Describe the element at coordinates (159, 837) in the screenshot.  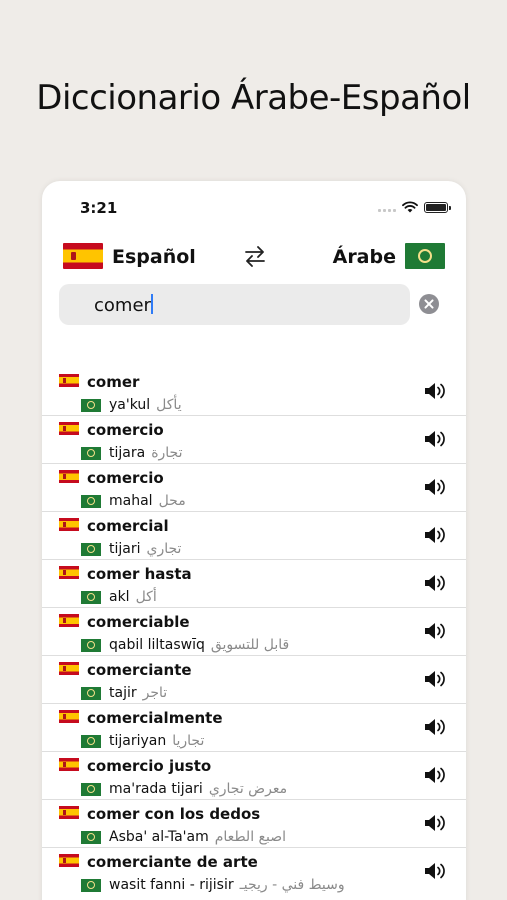
I see `transliteration: Asba' al-Ta'am` at that location.